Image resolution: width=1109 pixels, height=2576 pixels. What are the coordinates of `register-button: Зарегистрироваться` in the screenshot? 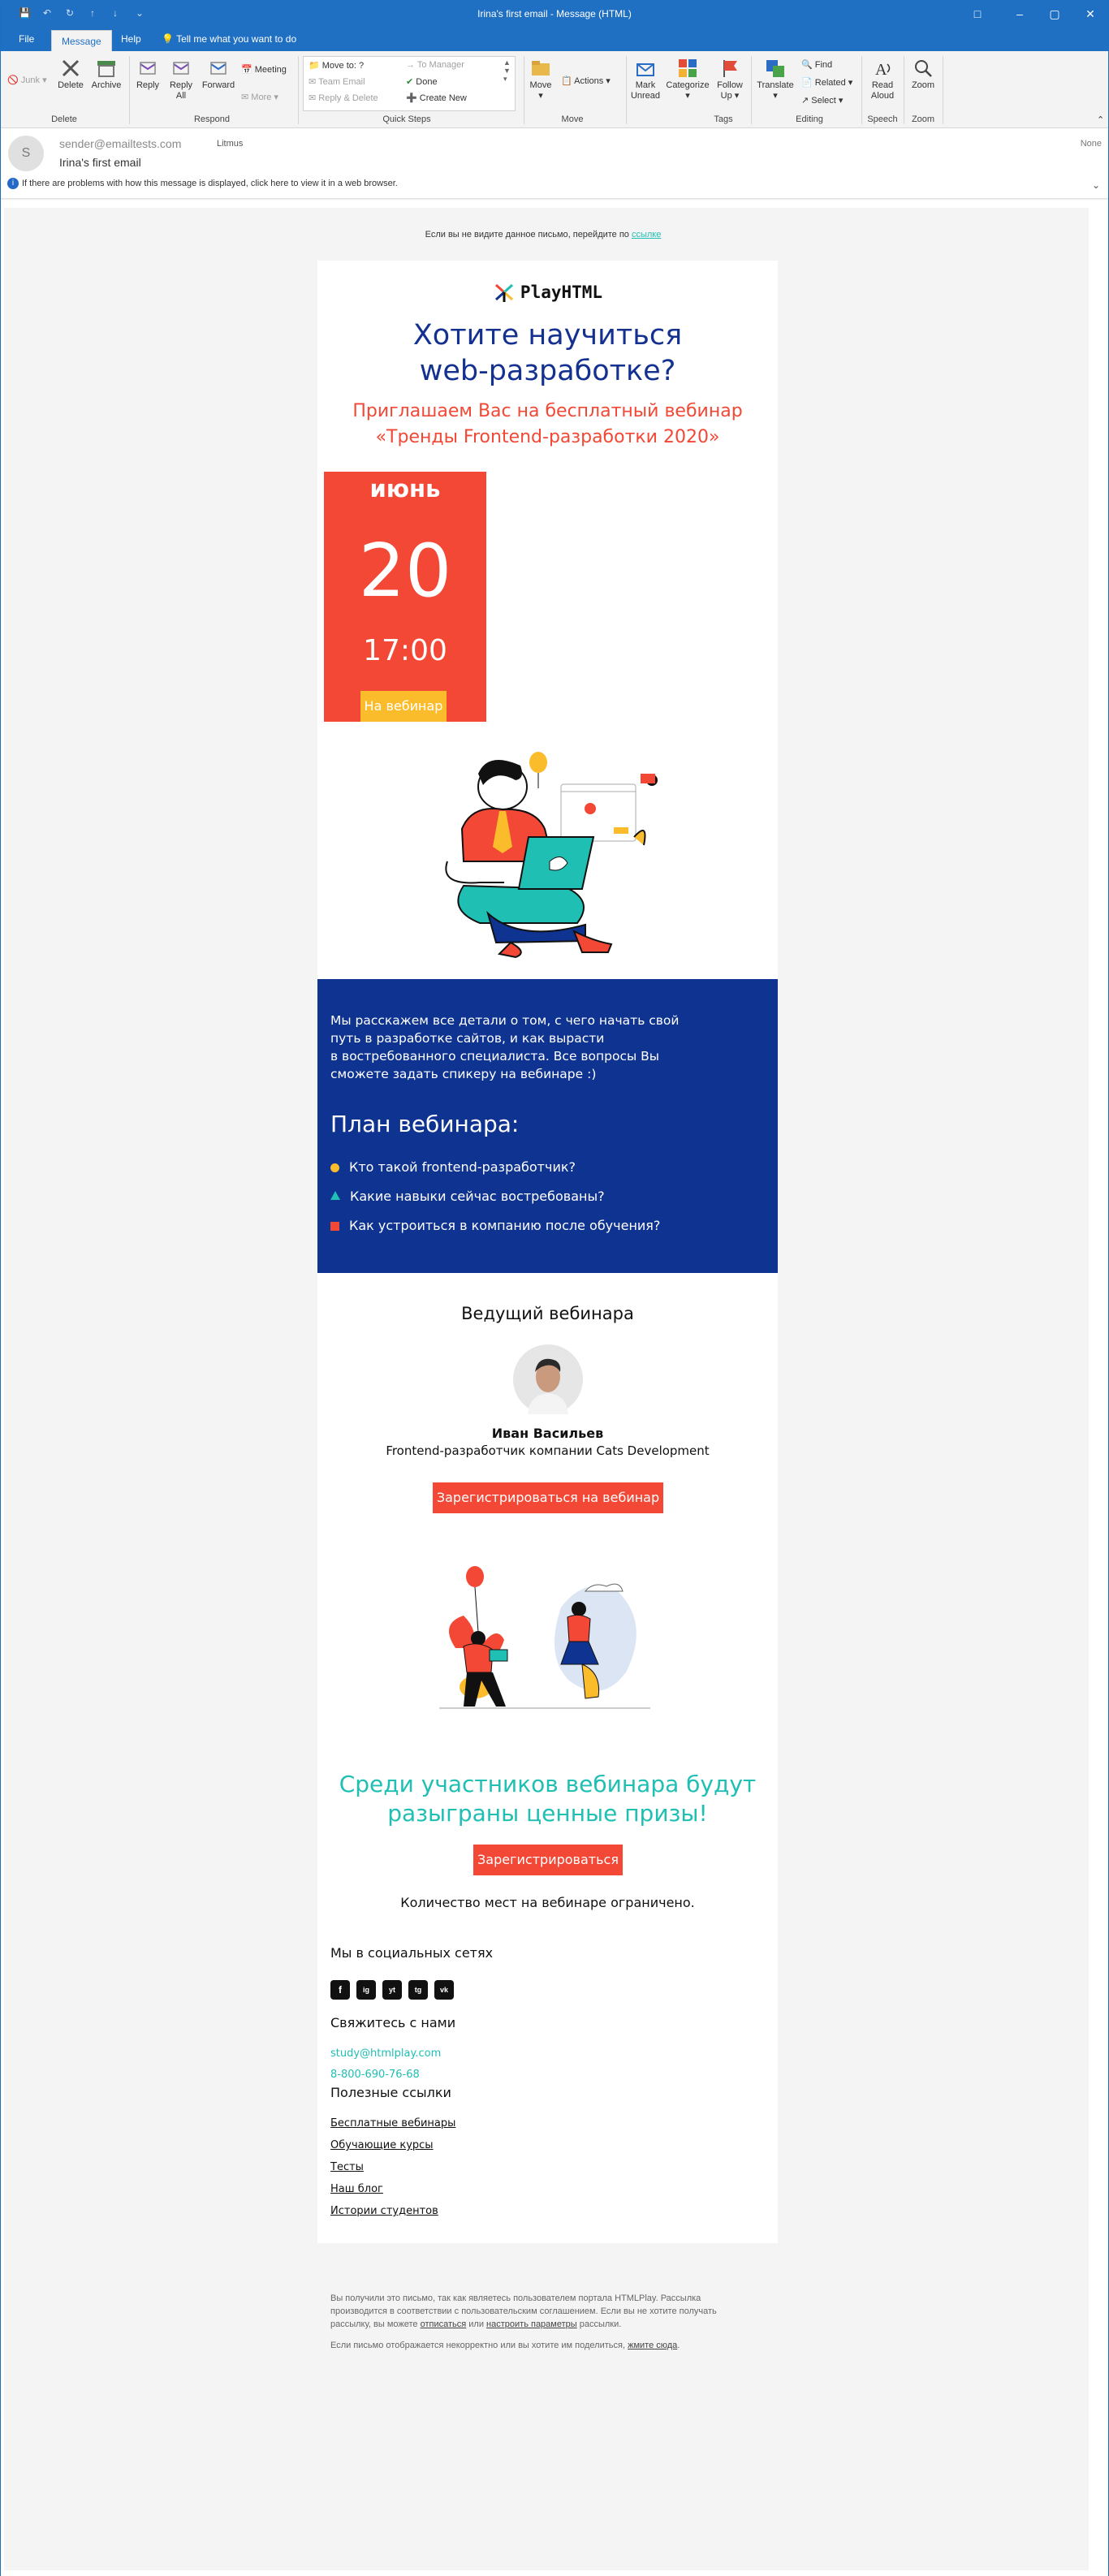 It's located at (548, 1860).